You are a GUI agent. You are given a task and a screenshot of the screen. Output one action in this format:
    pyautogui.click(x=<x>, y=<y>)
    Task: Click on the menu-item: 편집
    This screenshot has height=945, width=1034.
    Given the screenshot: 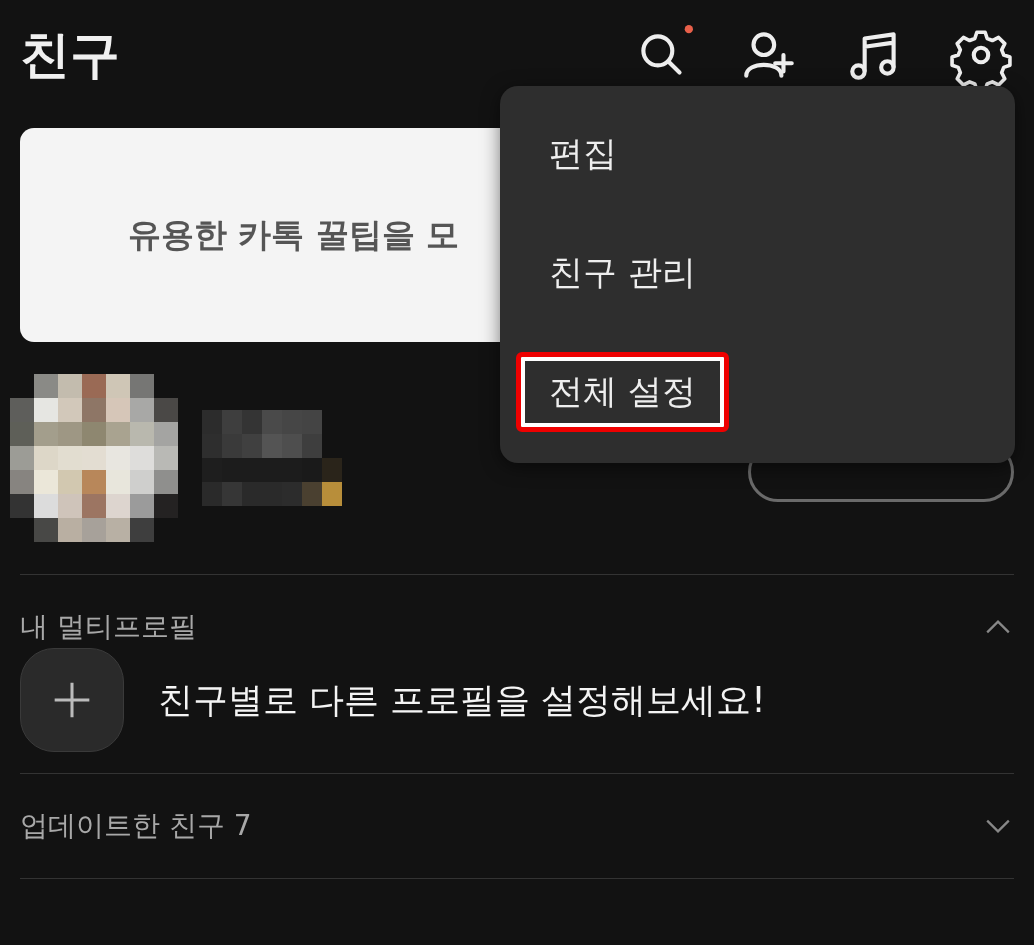 What is the action you would take?
    pyautogui.click(x=583, y=153)
    